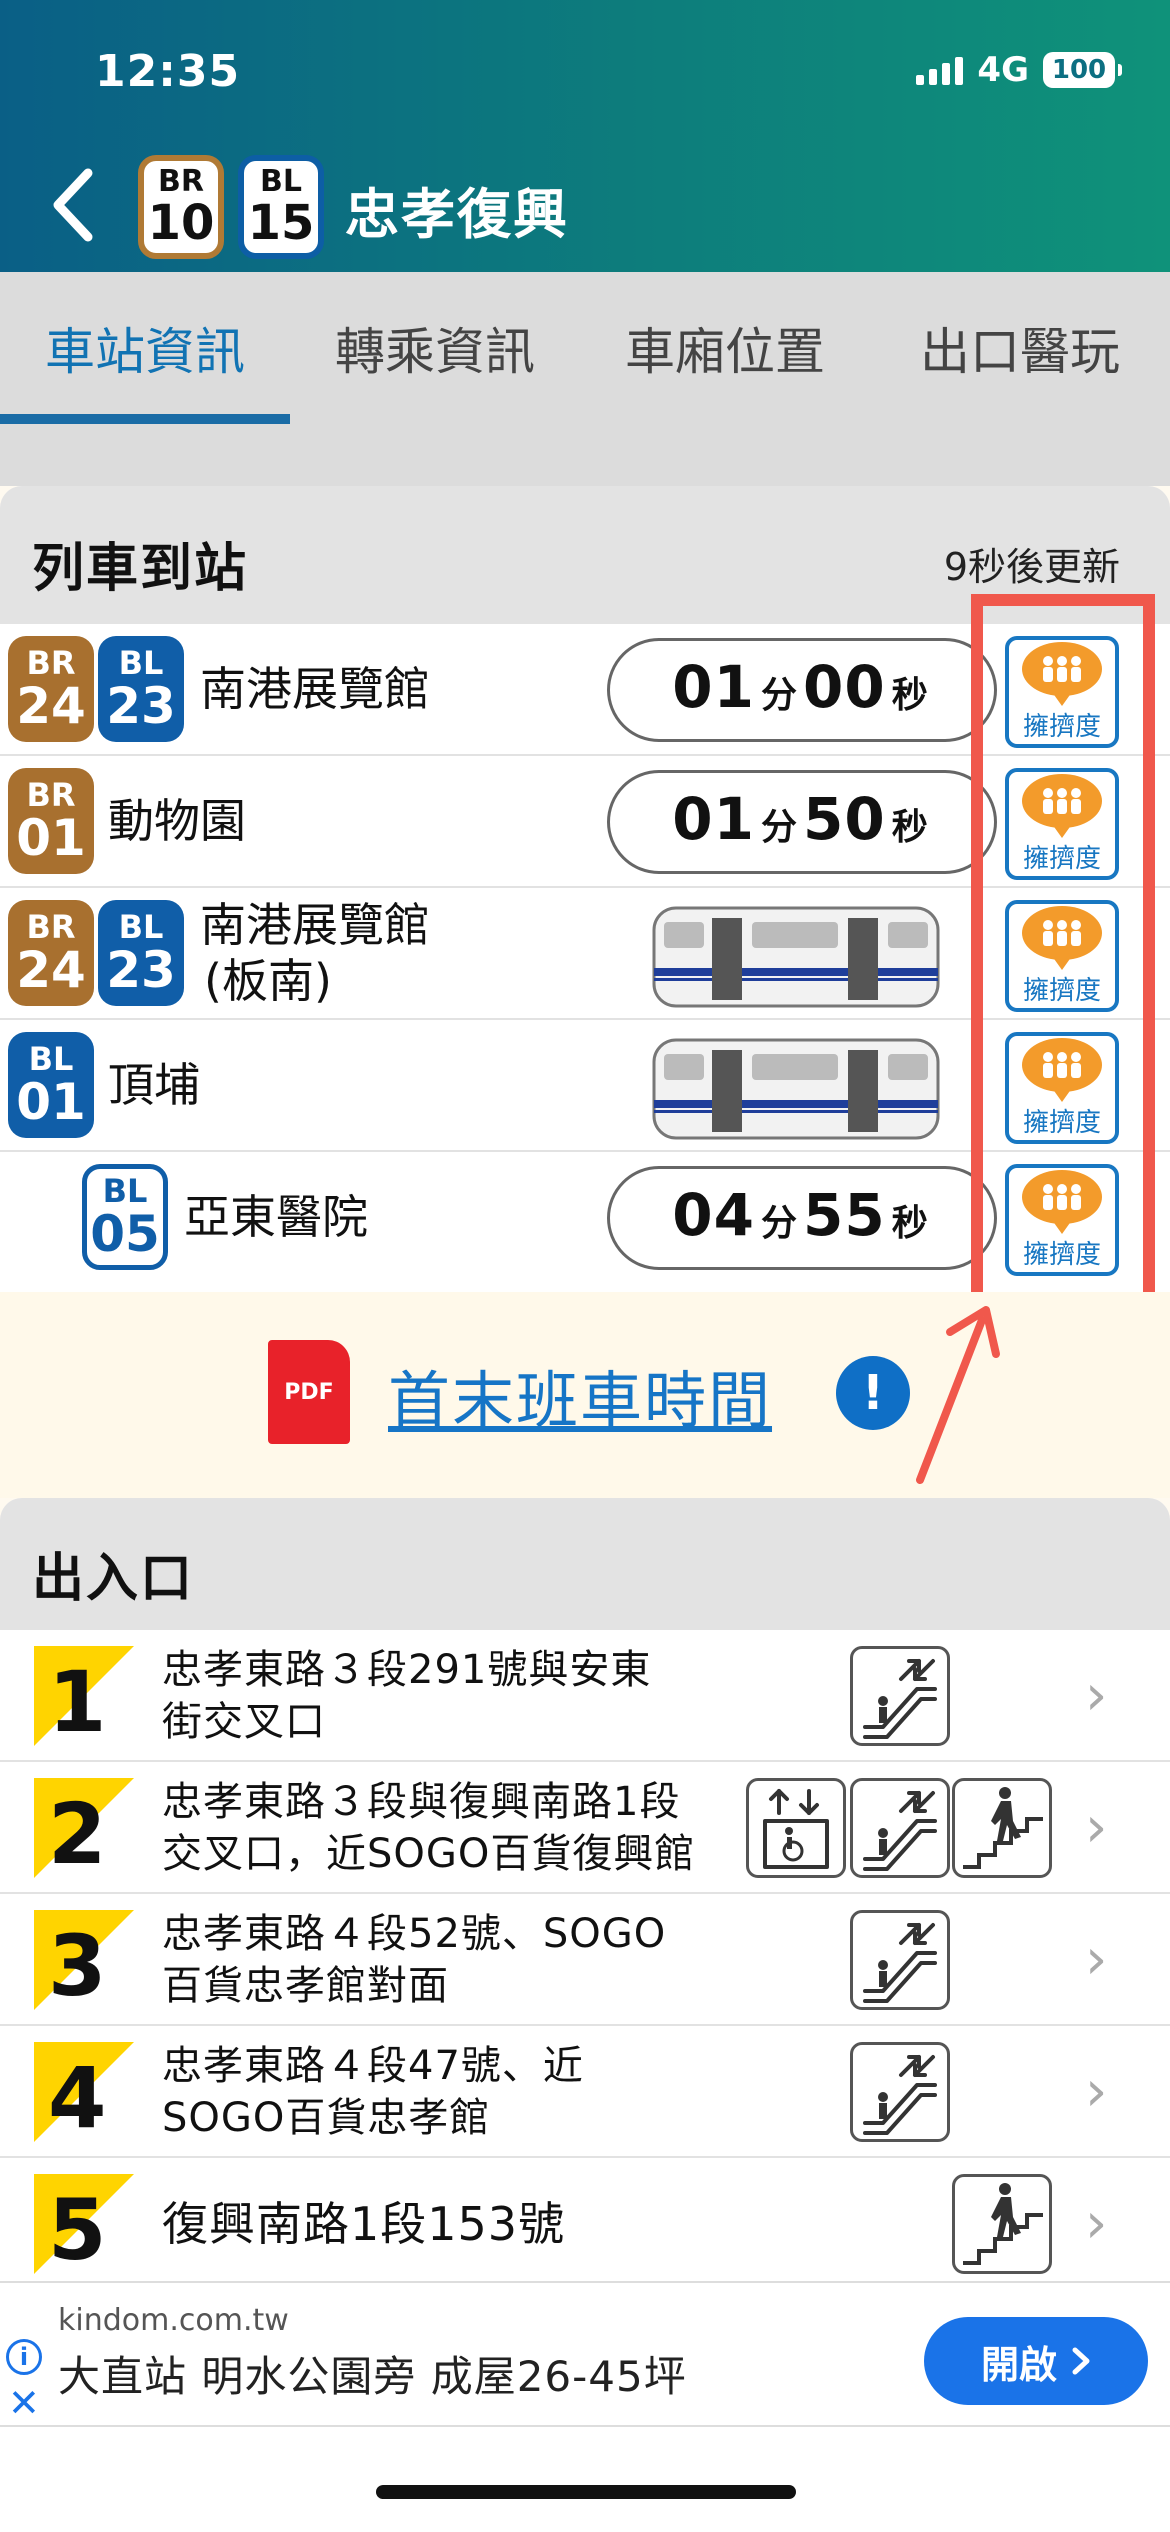 This screenshot has height=2532, width=1170. What do you see at coordinates (181, 223) in the screenshot?
I see `badge-number: 10` at bounding box center [181, 223].